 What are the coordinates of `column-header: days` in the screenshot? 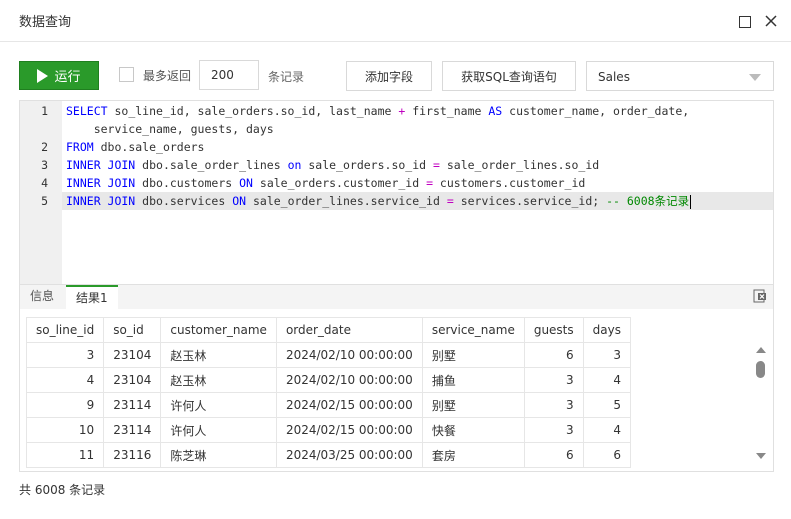 It's located at (606, 330).